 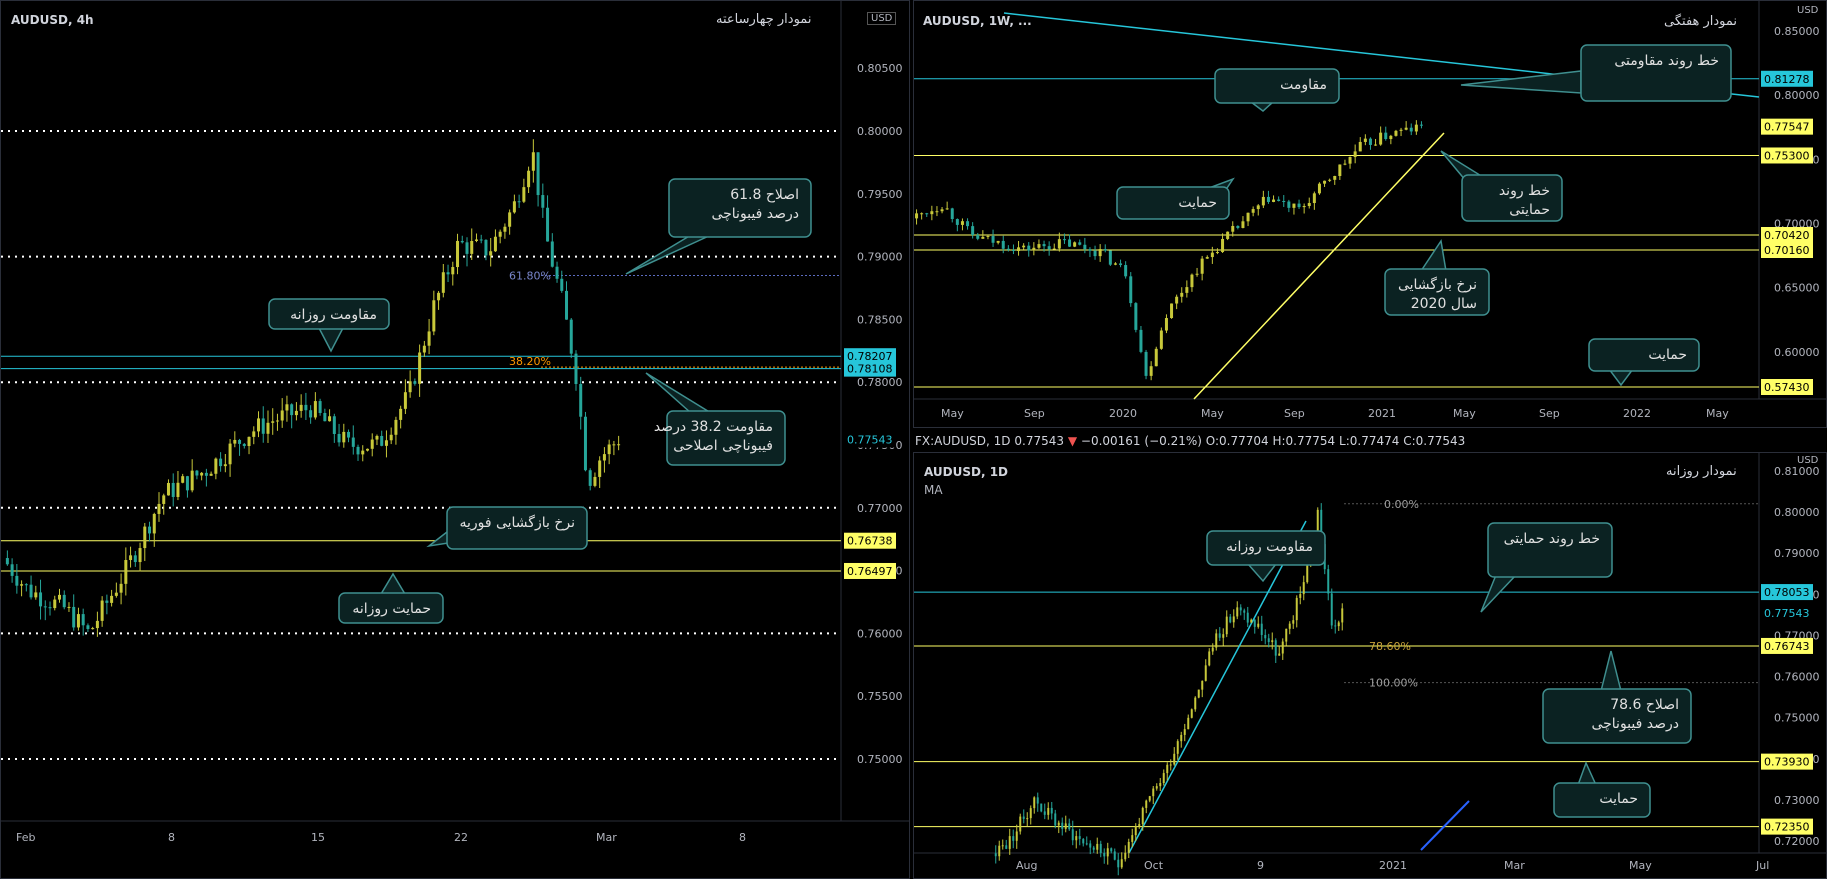 I want to click on callout-fib382-text: فیبوناچی اصلاحی, so click(x=723, y=446).